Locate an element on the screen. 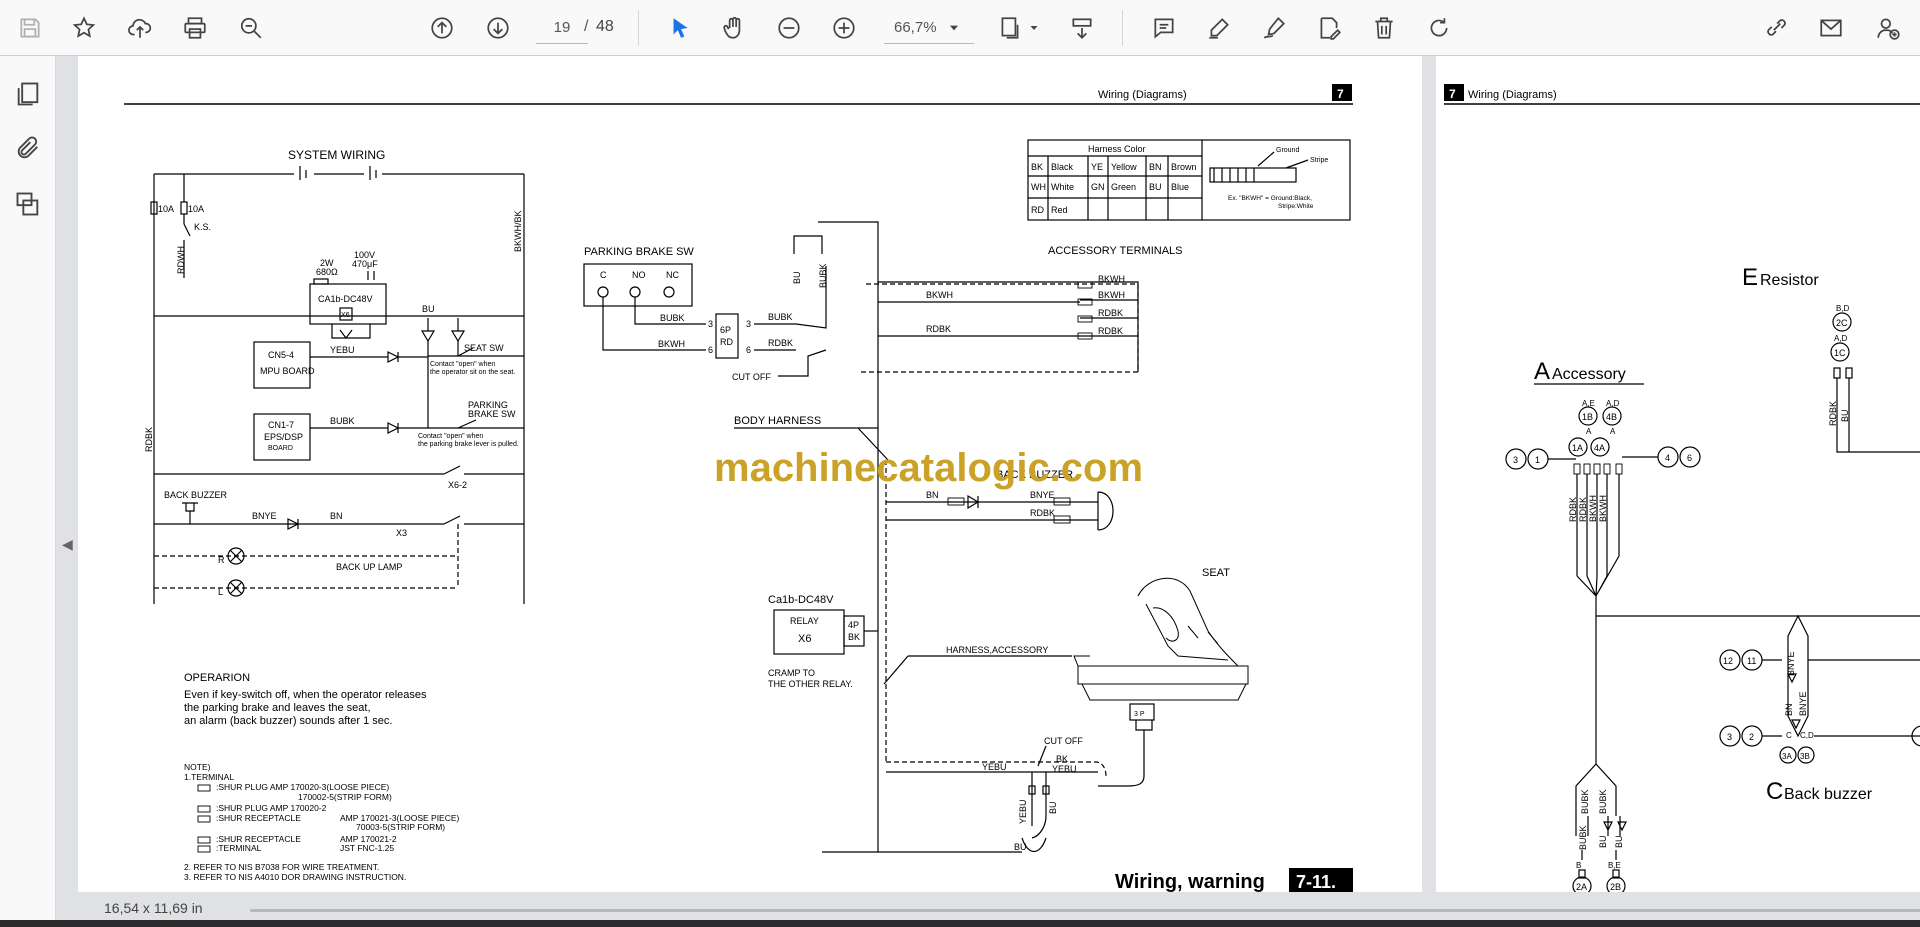  share-link-icon is located at coordinates (1776, 28).